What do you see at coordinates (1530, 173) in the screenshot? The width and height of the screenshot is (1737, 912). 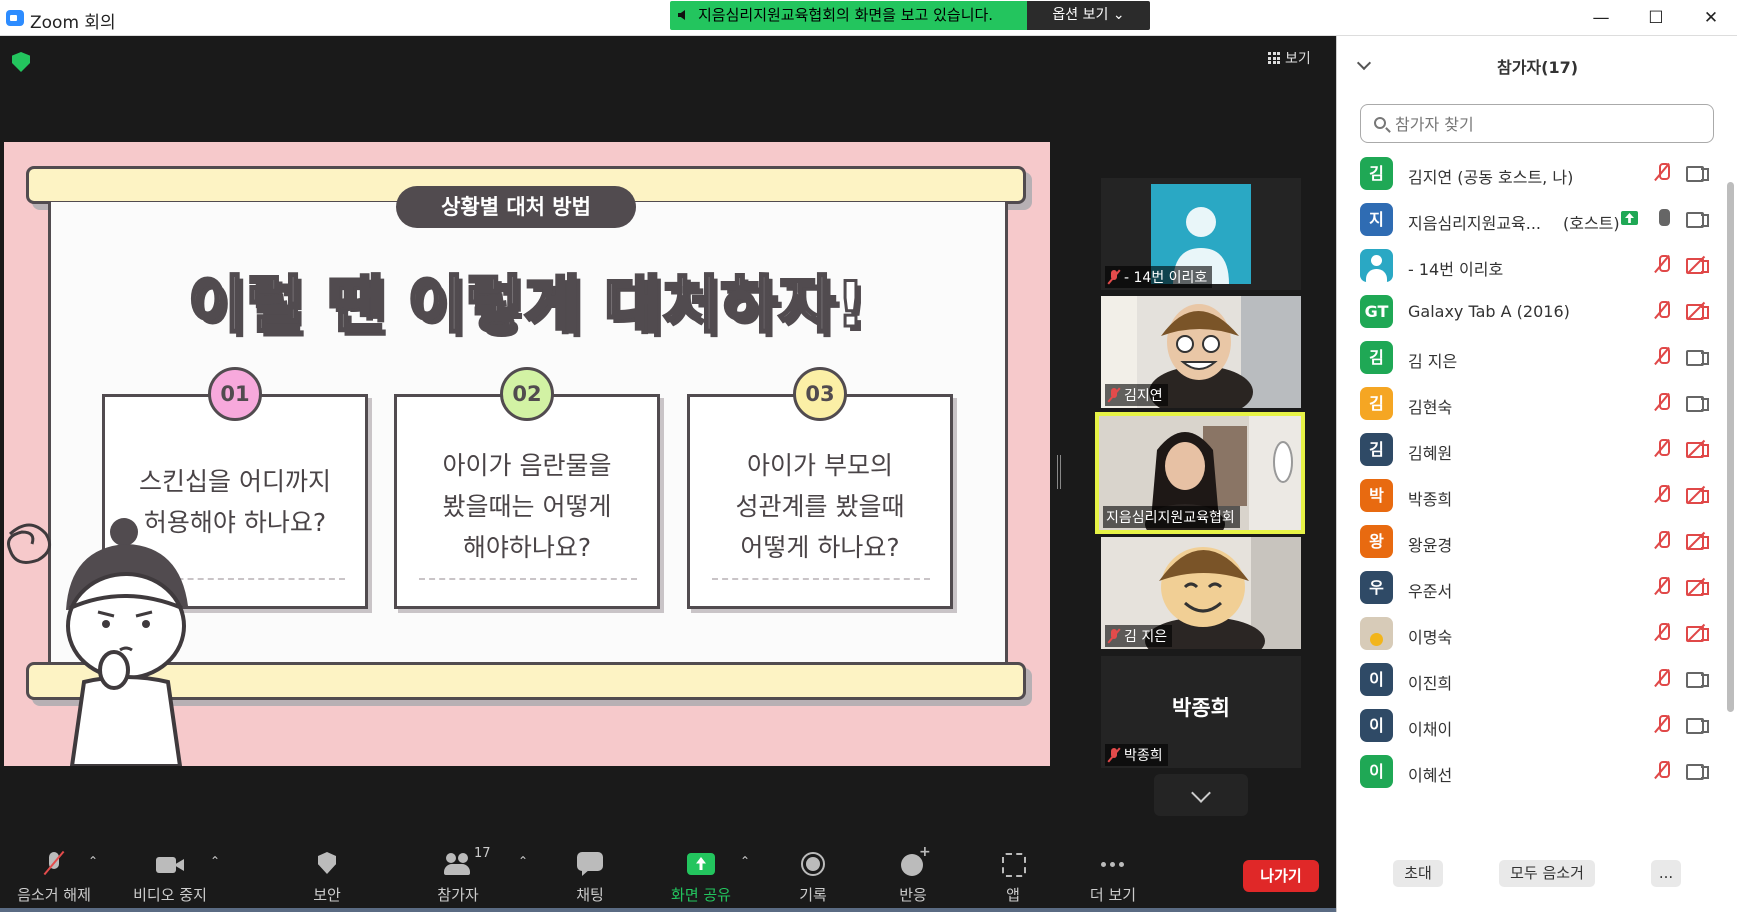 I see `participant-row: 김 김지연 (공동 호스트, 나)` at bounding box center [1530, 173].